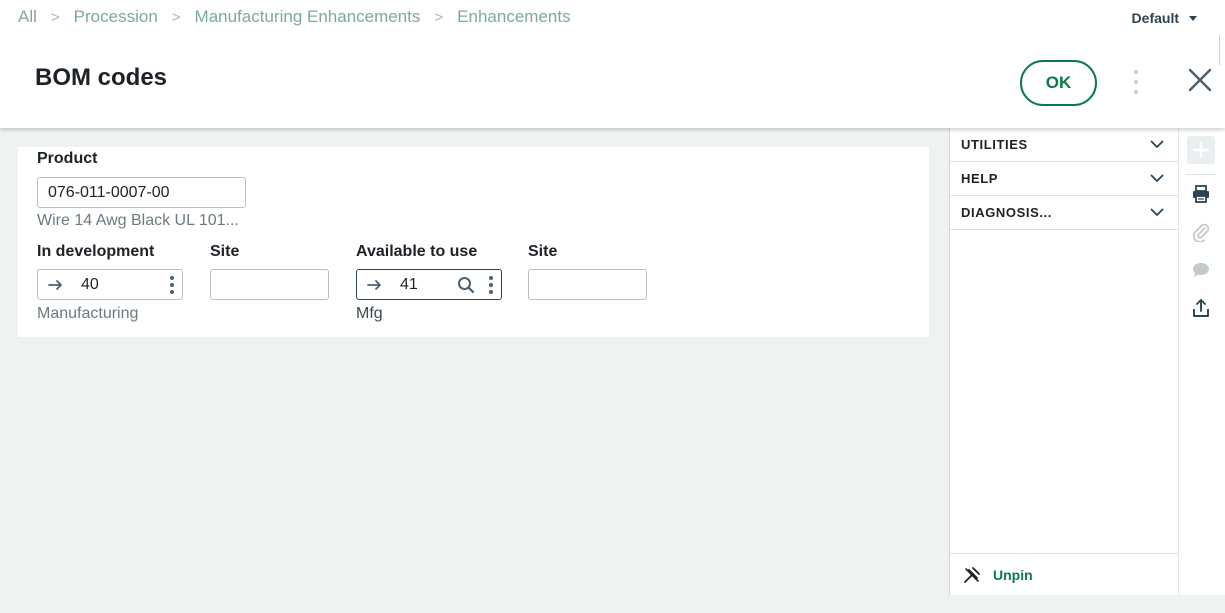  Describe the element at coordinates (587, 284) in the screenshot. I see `available-site-input` at that location.